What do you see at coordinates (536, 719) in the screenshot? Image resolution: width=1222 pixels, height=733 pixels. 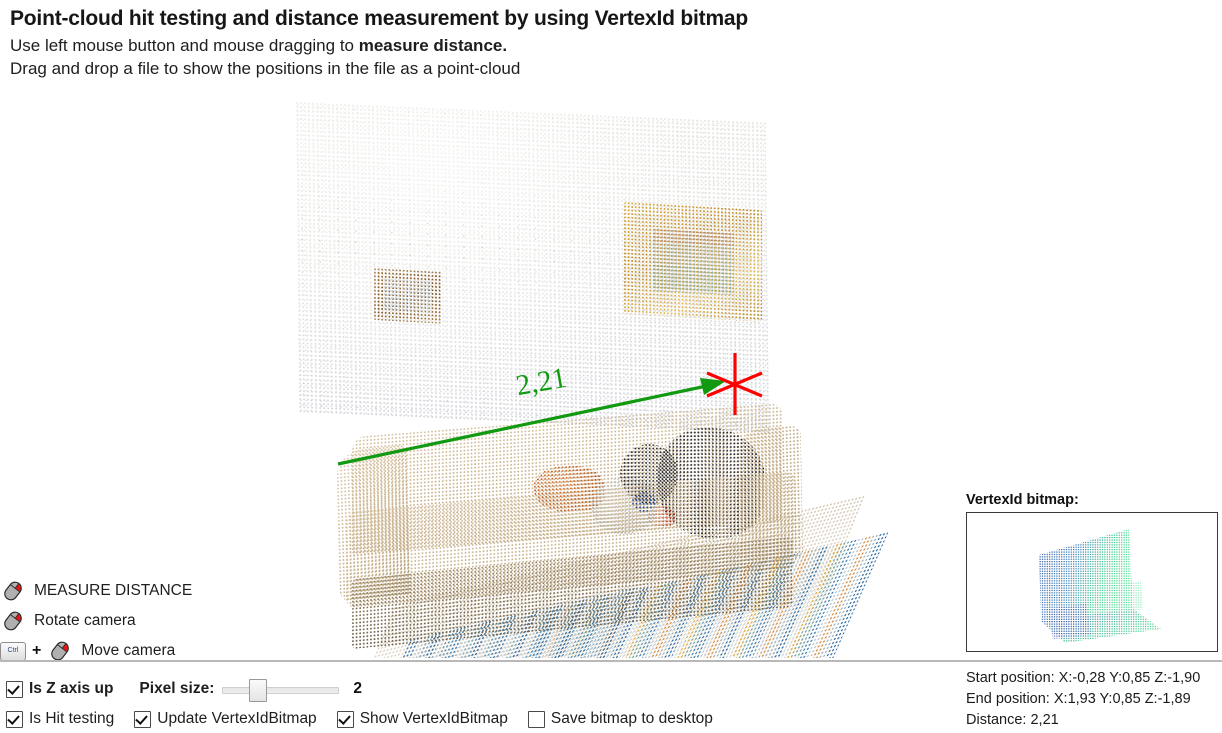 I see `save-bitmap-to-desktop-checkbox` at bounding box center [536, 719].